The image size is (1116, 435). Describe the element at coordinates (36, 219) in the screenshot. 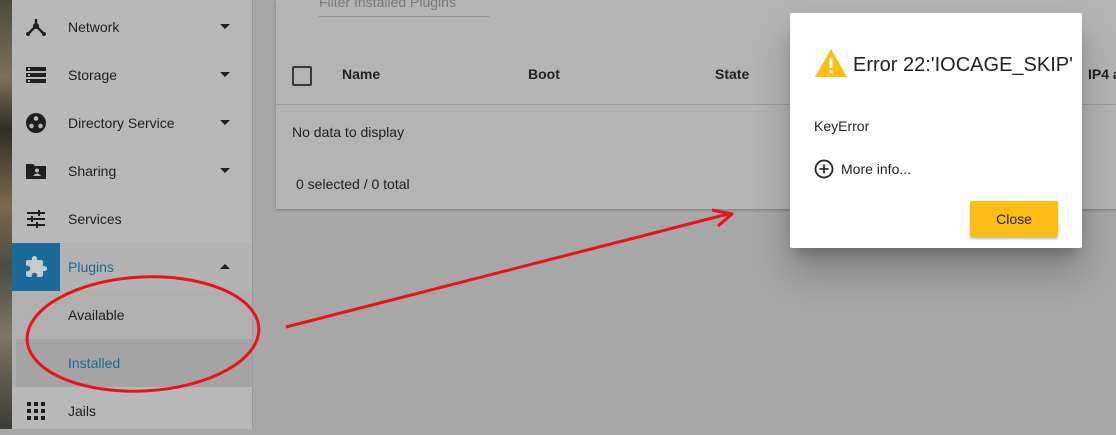

I see `services-sliders-icon` at that location.